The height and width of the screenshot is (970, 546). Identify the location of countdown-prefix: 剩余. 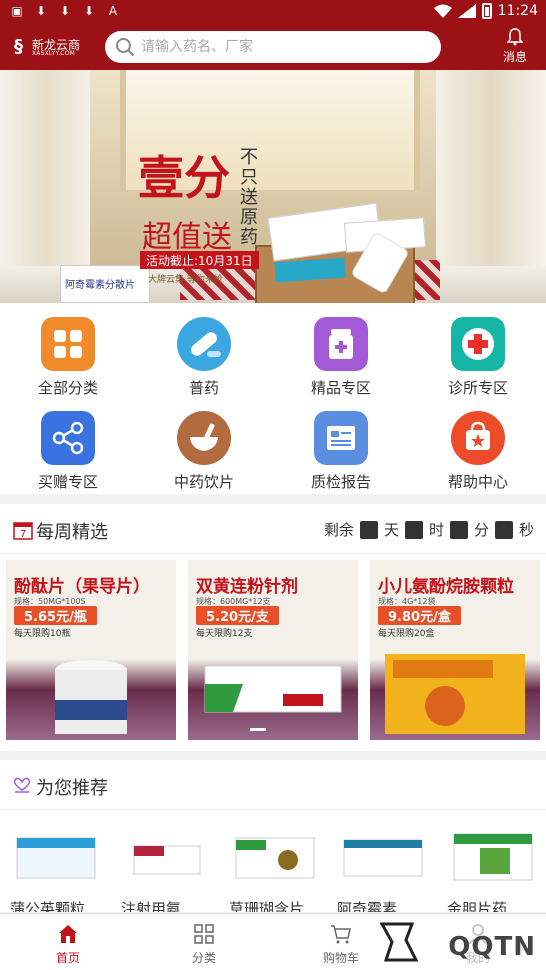
(338, 530).